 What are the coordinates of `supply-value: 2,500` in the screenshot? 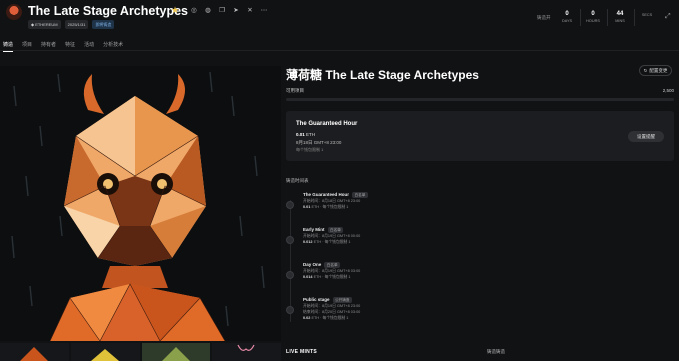 It's located at (668, 90).